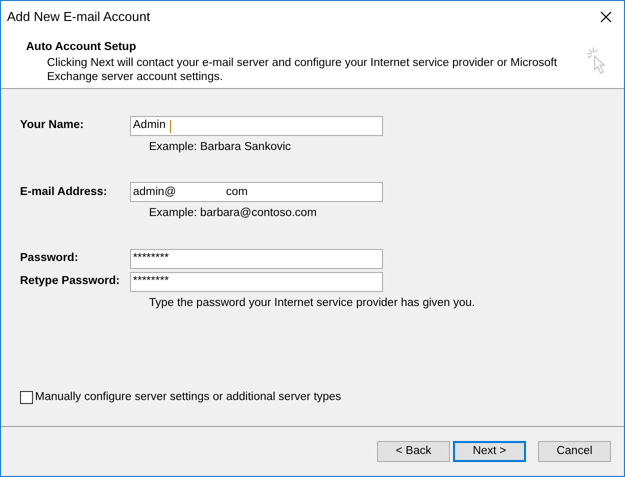 This screenshot has width=625, height=477. I want to click on field-label: Password:, so click(50, 258).